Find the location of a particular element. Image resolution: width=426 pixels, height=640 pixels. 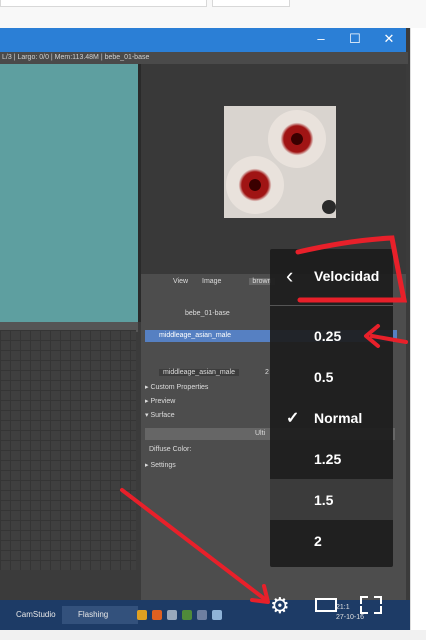

clock-date: 27-10-16 is located at coordinates (350, 617).